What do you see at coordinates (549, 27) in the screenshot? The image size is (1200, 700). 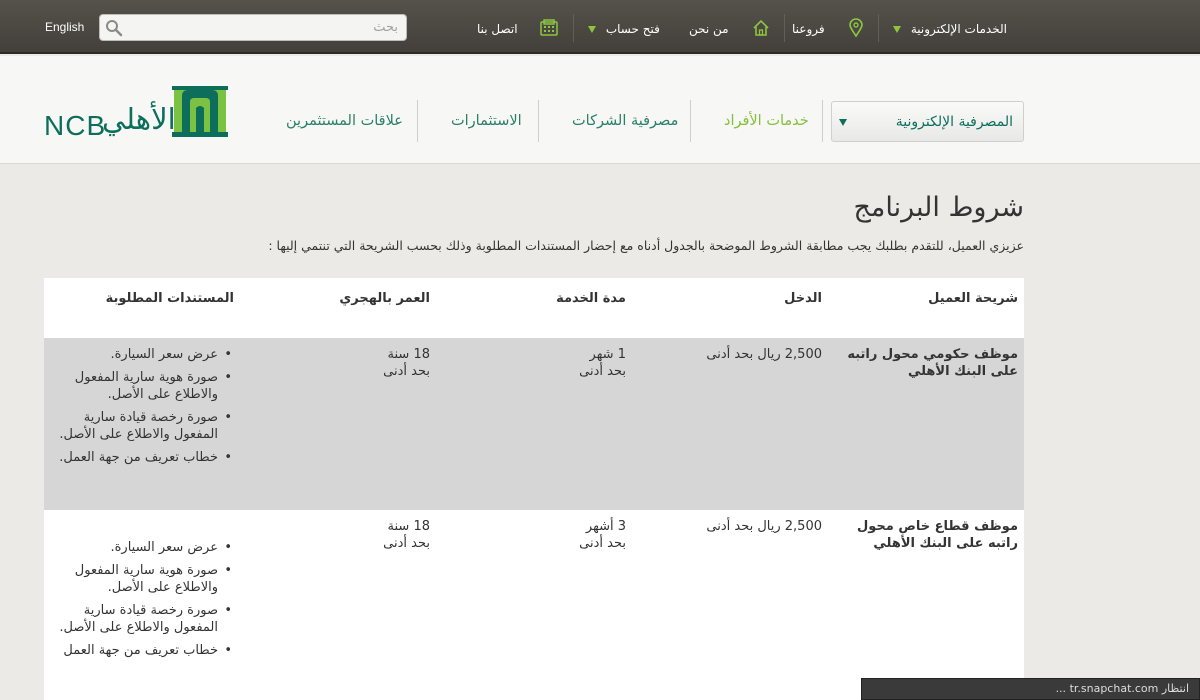 I see `phone-icon` at bounding box center [549, 27].